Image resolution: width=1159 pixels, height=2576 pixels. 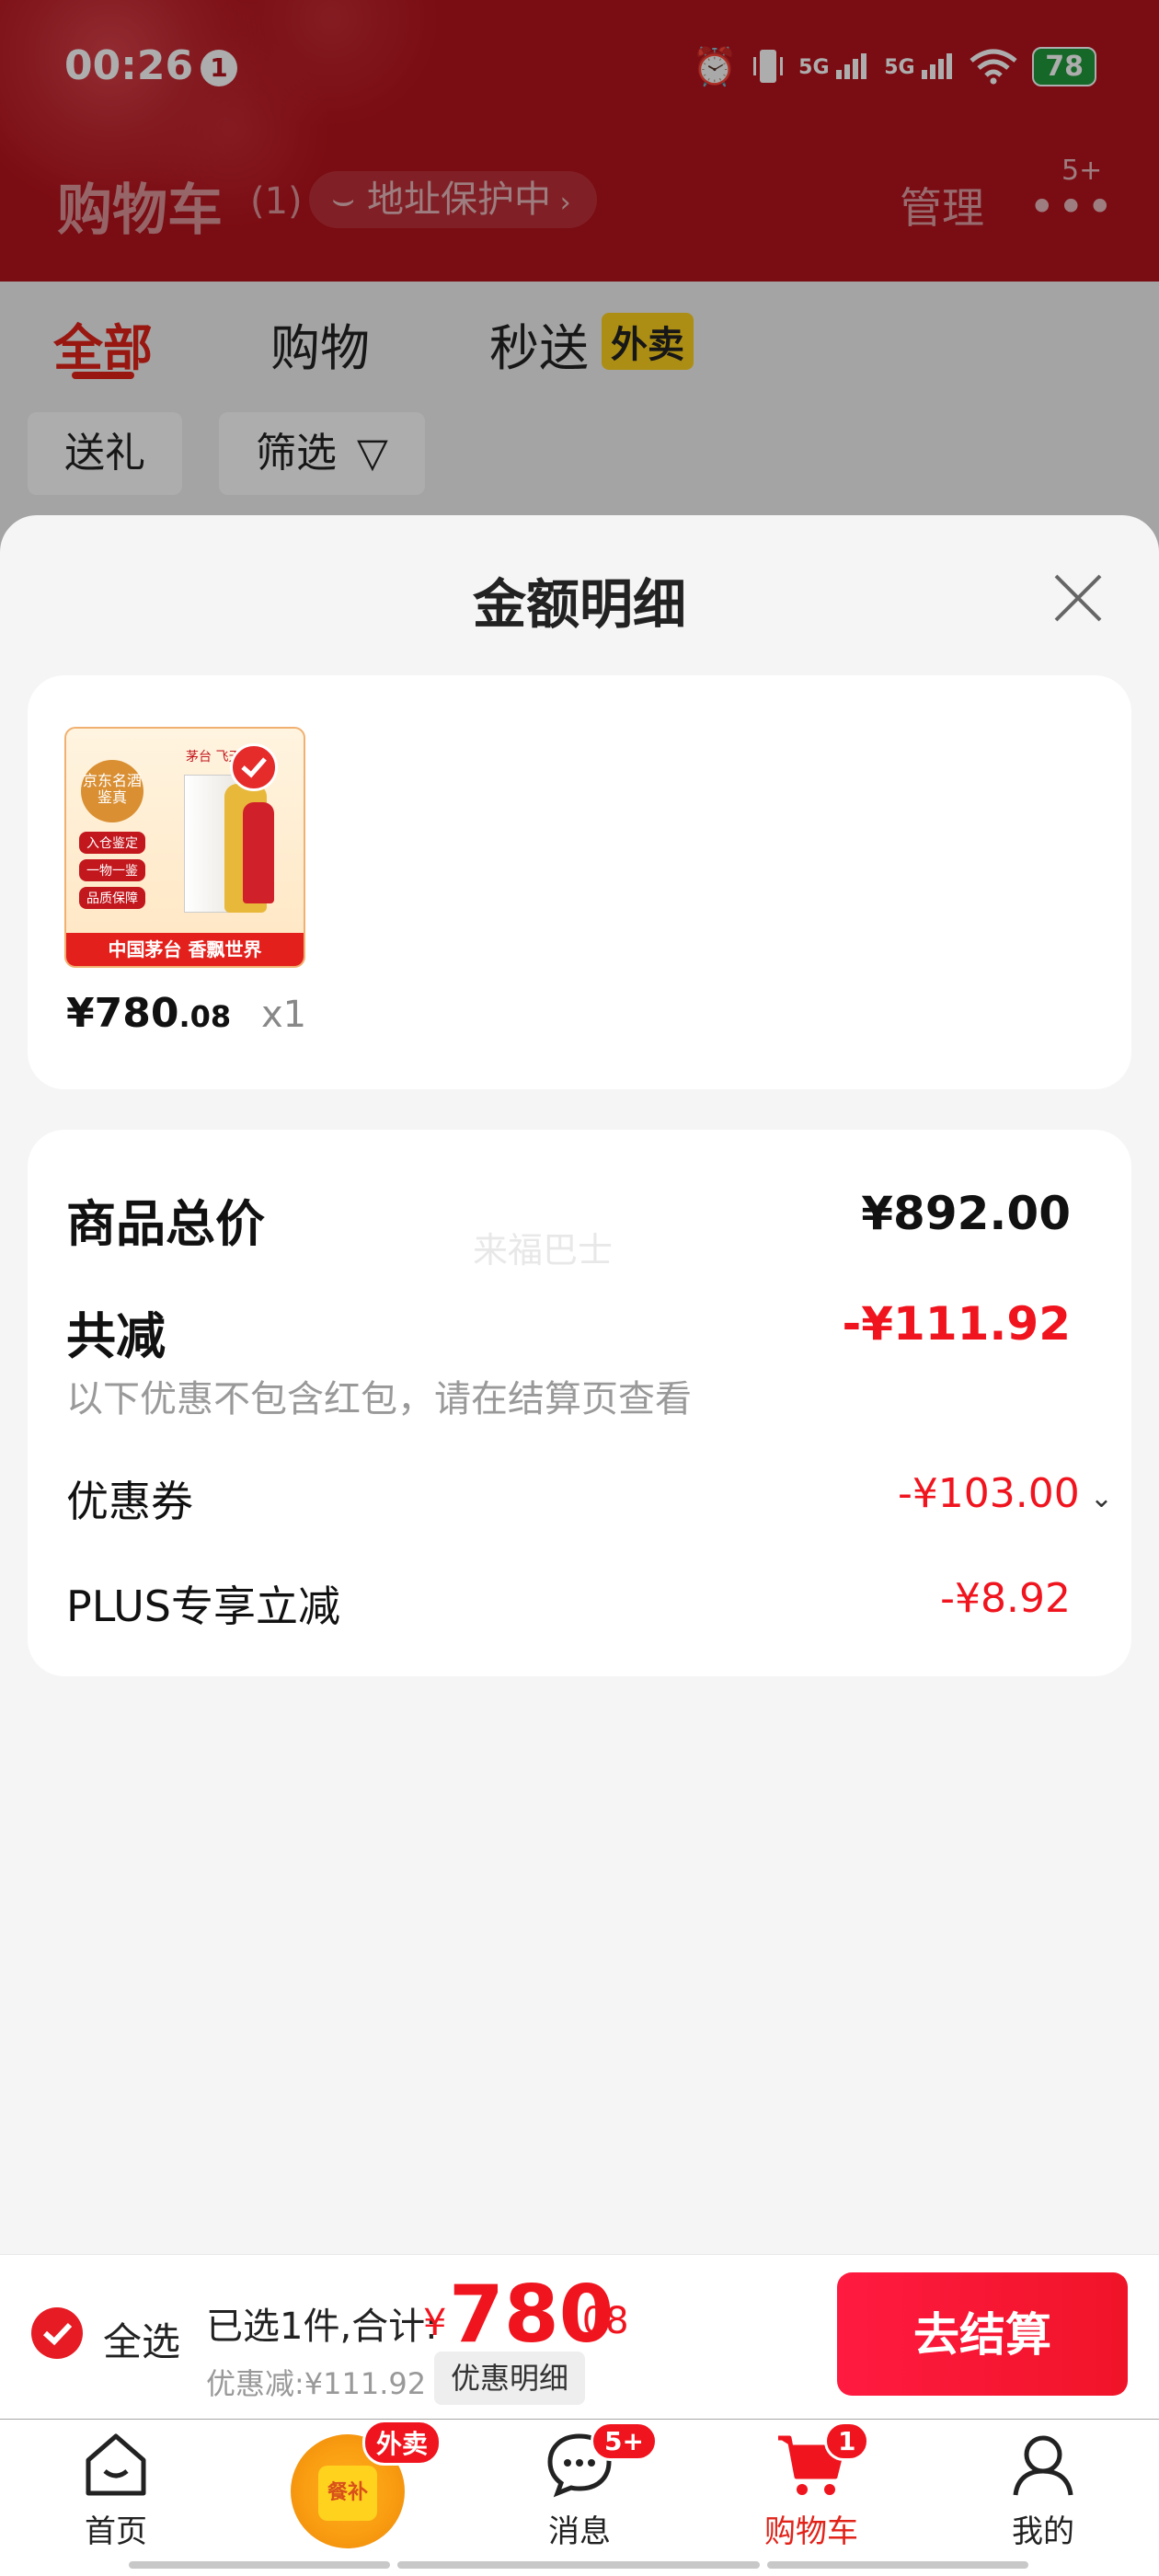 I want to click on nav-home-label: 首页, so click(x=116, y=2531).